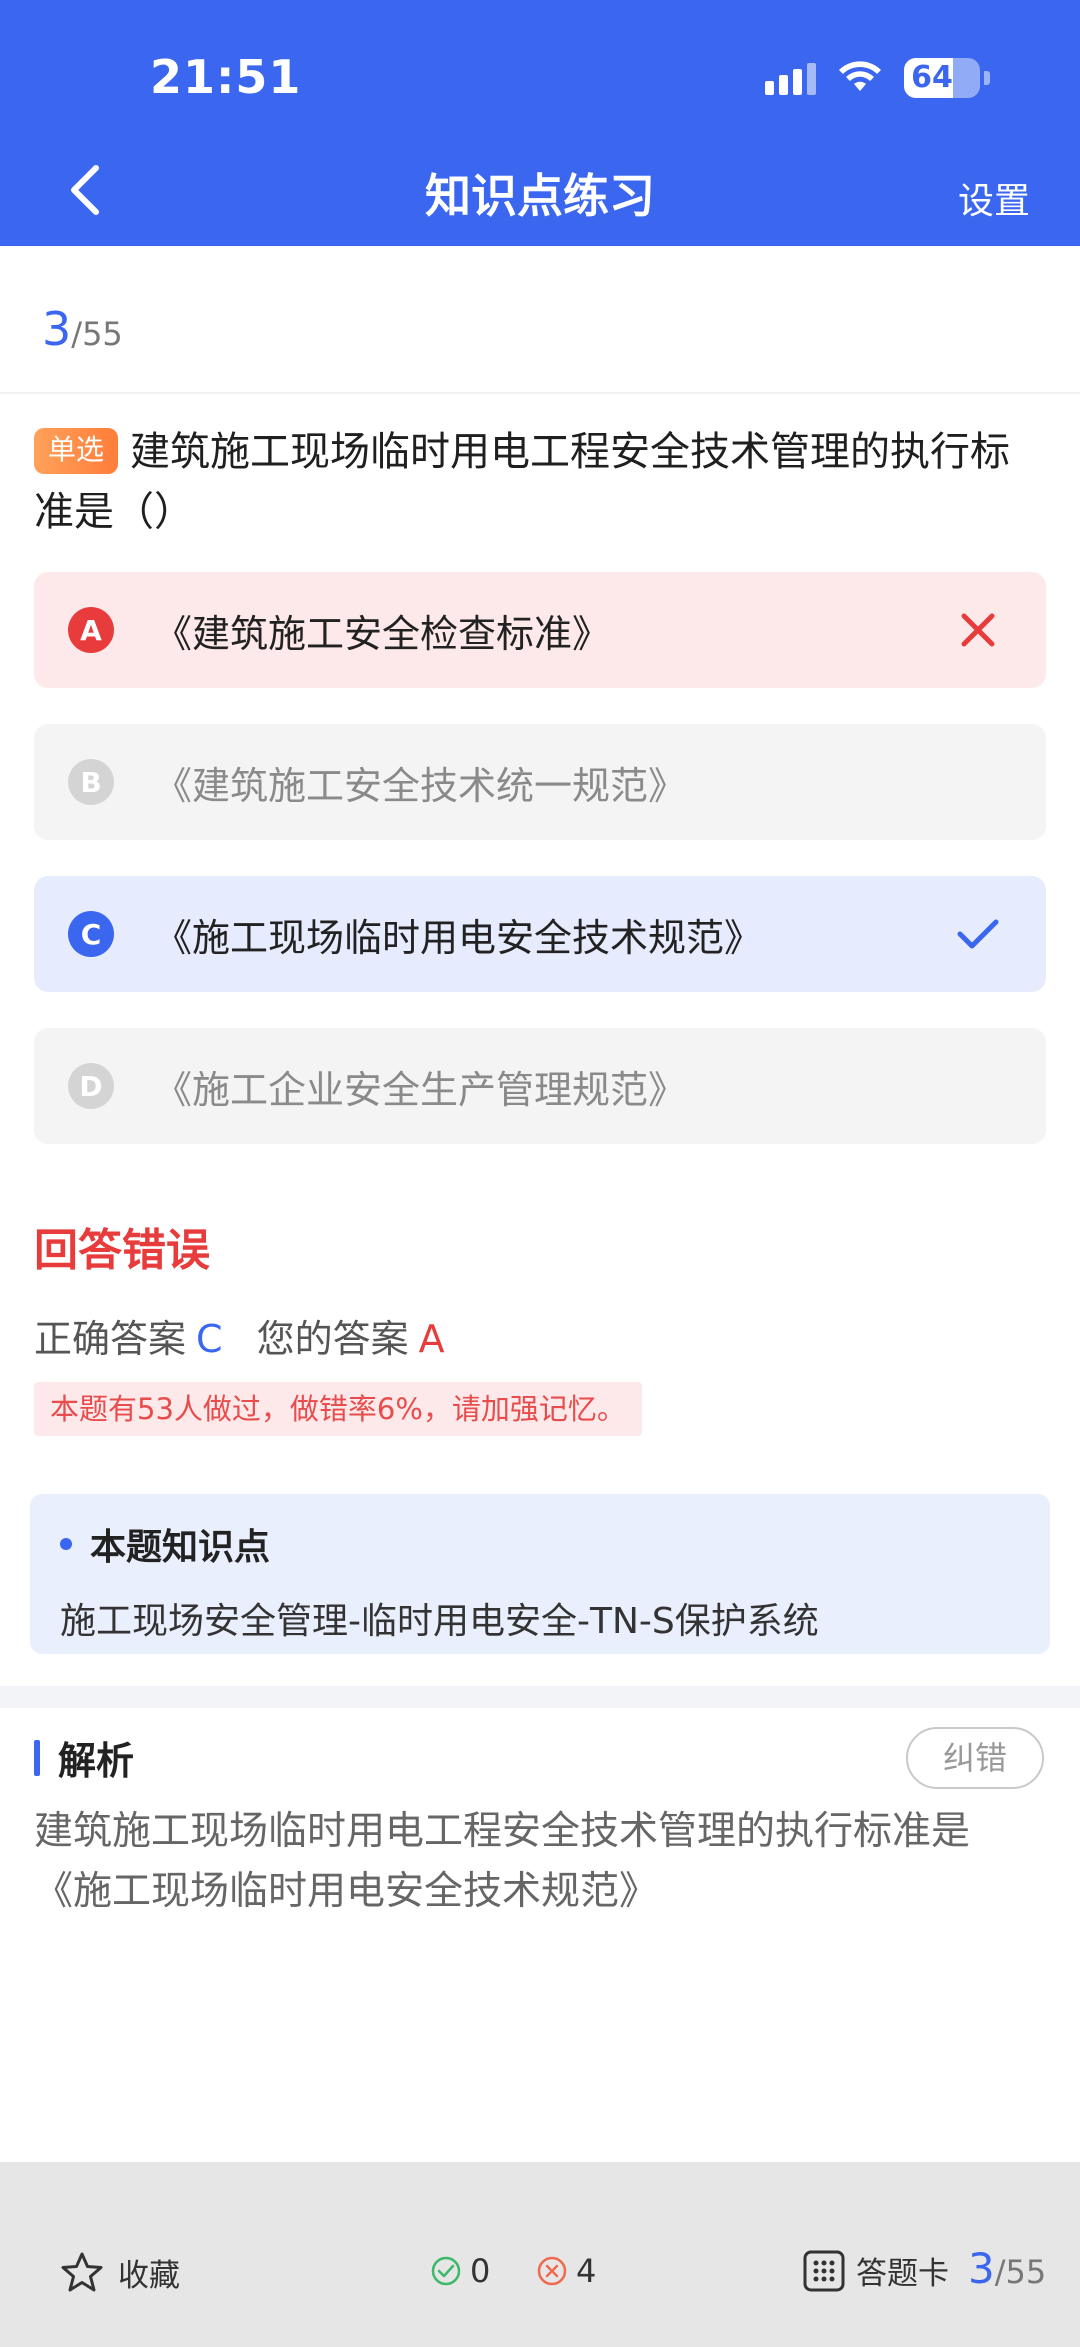  I want to click on grid-icon, so click(824, 2270).